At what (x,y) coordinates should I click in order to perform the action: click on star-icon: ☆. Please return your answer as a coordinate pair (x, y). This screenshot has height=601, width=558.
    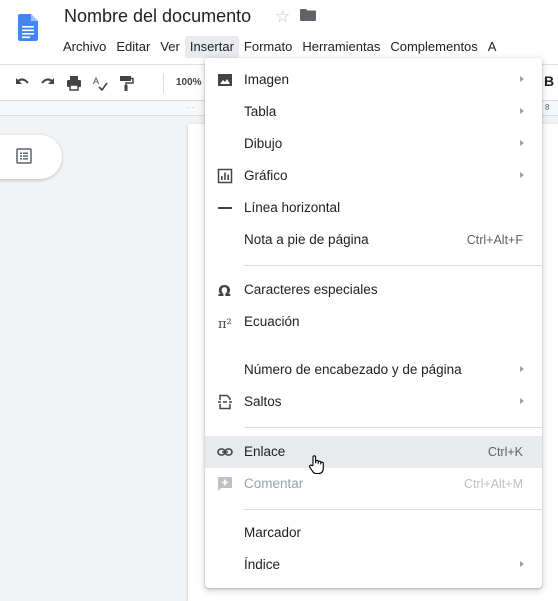
    Looking at the image, I should click on (282, 16).